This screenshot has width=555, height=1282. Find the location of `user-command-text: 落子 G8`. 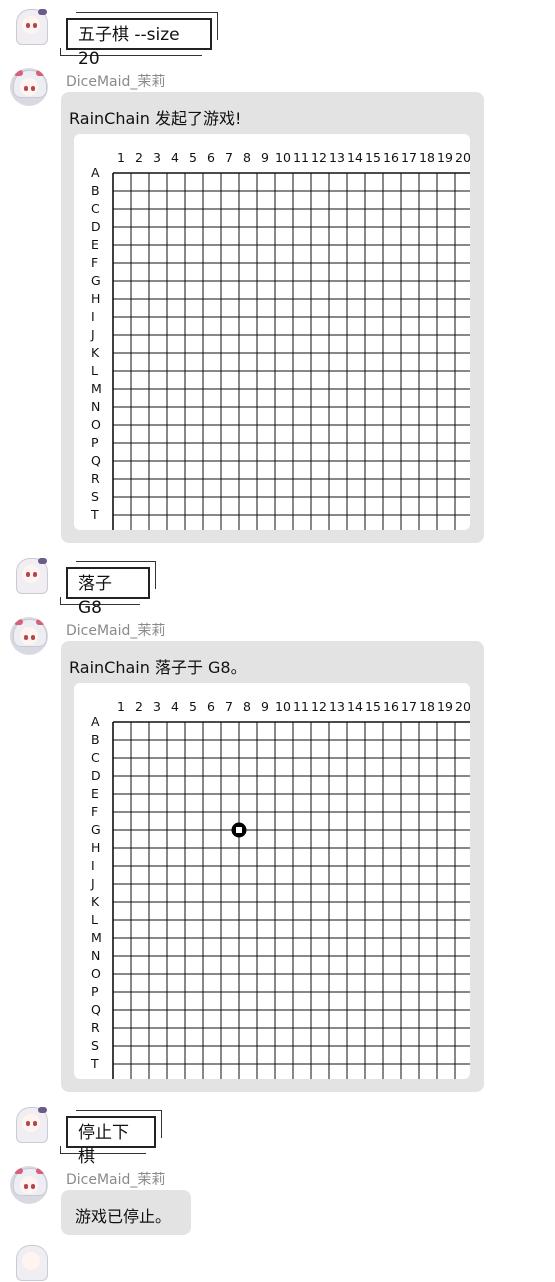

user-command-text: 落子 G8 is located at coordinates (95, 596).